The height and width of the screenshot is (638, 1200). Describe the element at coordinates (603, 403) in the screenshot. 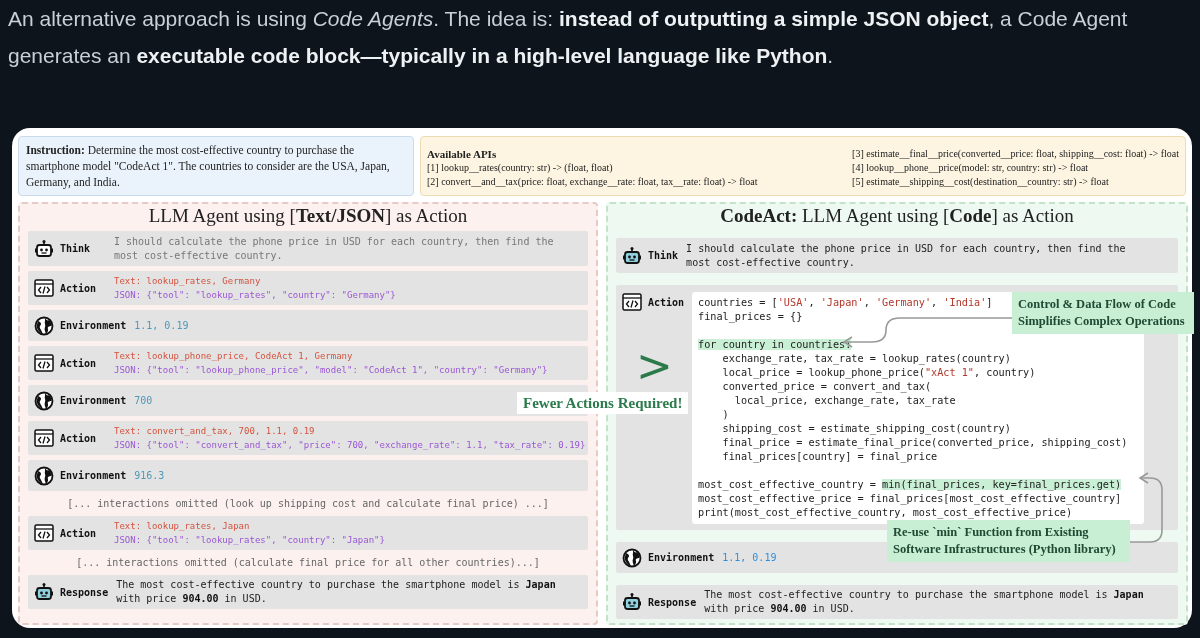

I see `comparison-label: Fewer Actions Required!` at that location.